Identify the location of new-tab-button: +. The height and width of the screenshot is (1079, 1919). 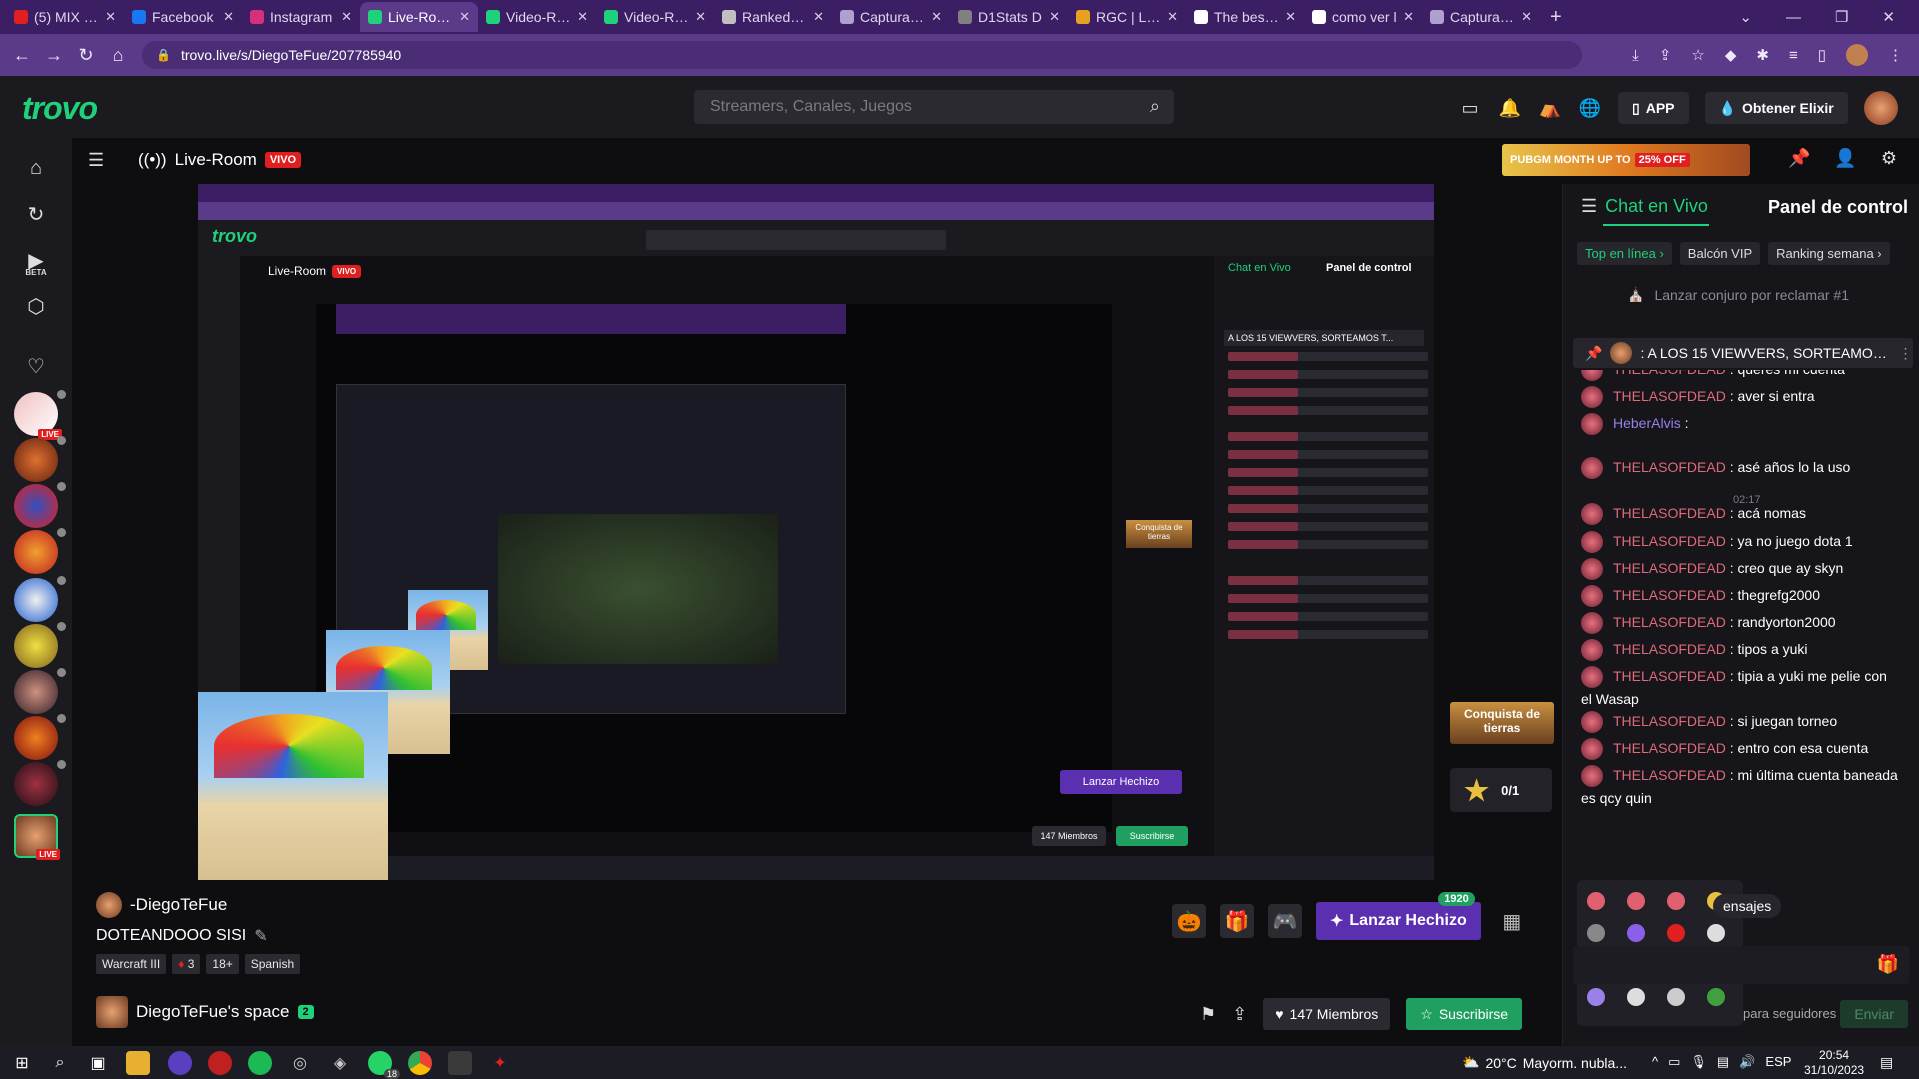
(1556, 17).